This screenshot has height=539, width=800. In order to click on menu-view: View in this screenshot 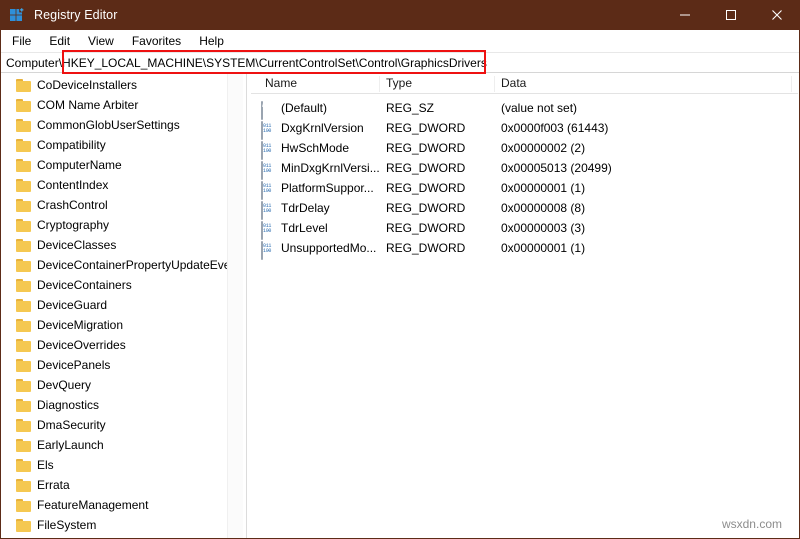, I will do `click(101, 41)`.